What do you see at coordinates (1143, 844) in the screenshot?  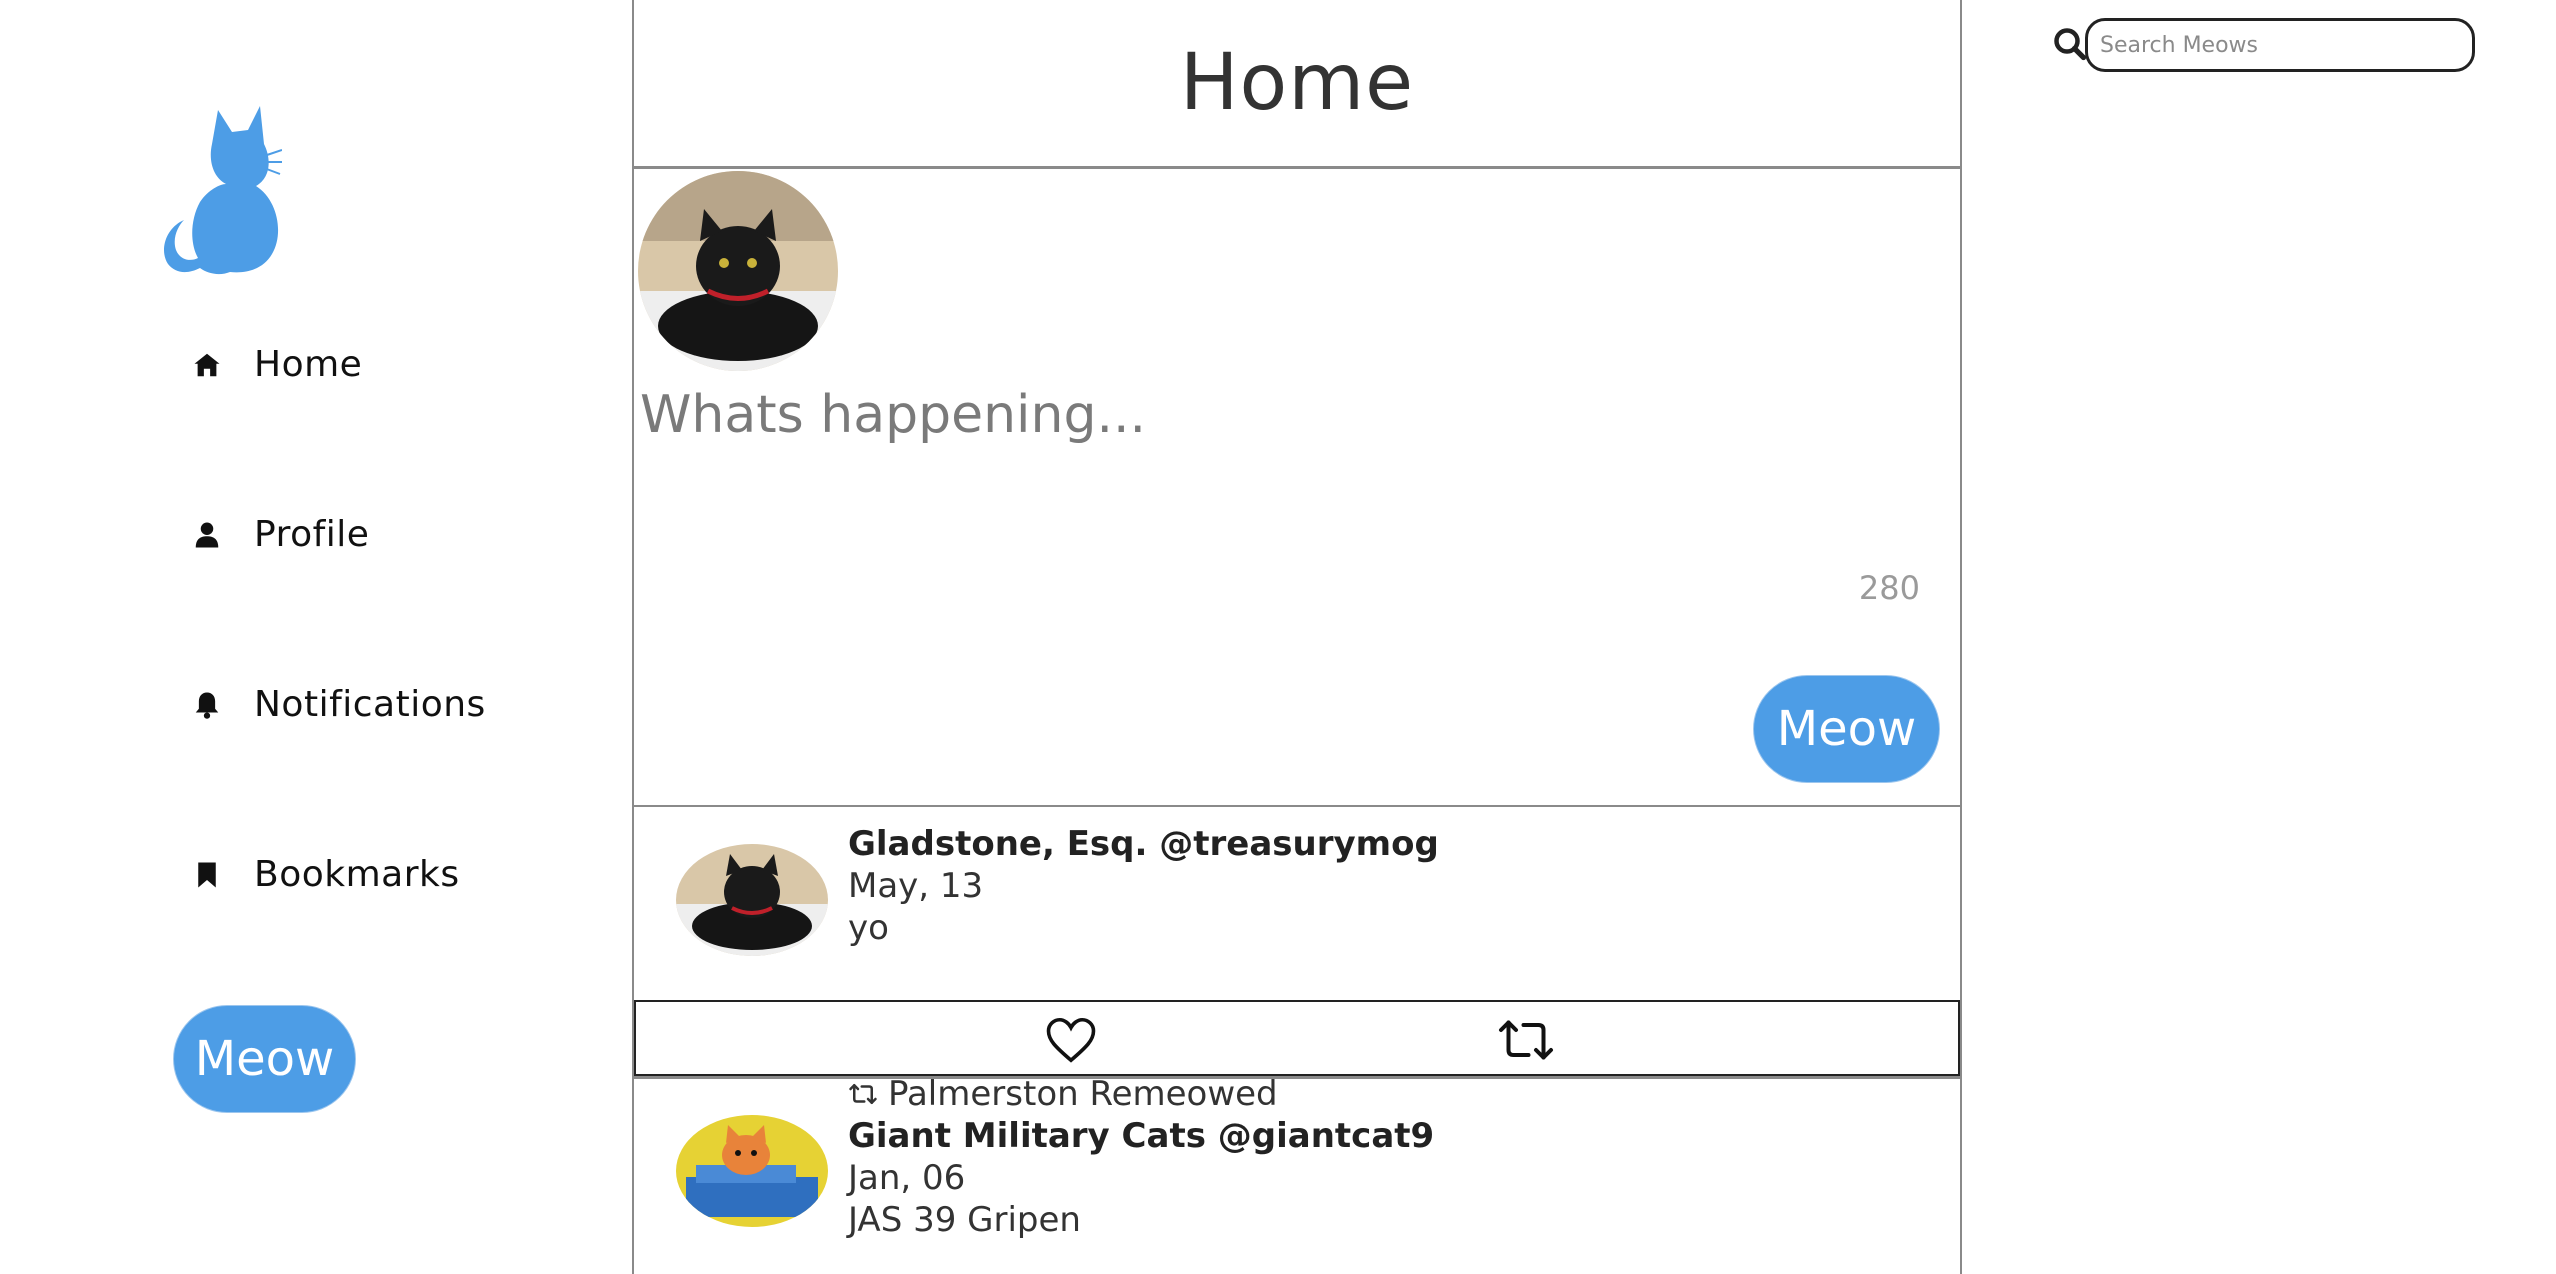 I see `post-author: Gladstone, Esq. @treasurymog` at bounding box center [1143, 844].